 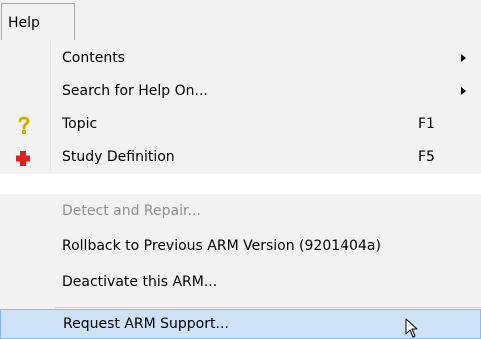 I want to click on menu-bar: Help, so click(x=240, y=20).